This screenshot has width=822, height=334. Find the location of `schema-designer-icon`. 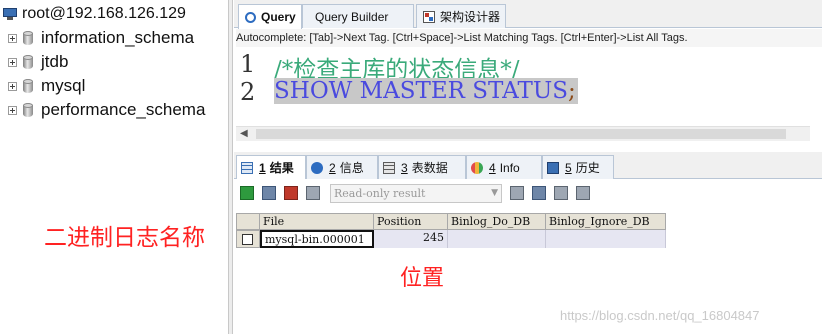

schema-designer-icon is located at coordinates (429, 16).